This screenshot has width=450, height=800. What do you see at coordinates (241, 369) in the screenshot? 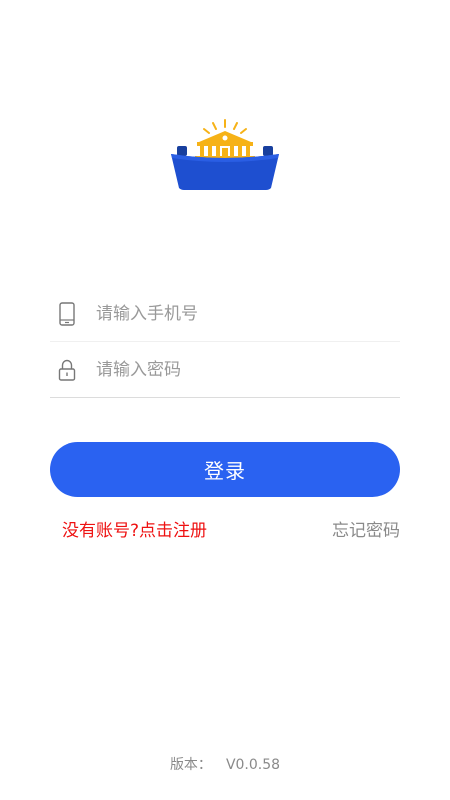
I see `password-input` at bounding box center [241, 369].